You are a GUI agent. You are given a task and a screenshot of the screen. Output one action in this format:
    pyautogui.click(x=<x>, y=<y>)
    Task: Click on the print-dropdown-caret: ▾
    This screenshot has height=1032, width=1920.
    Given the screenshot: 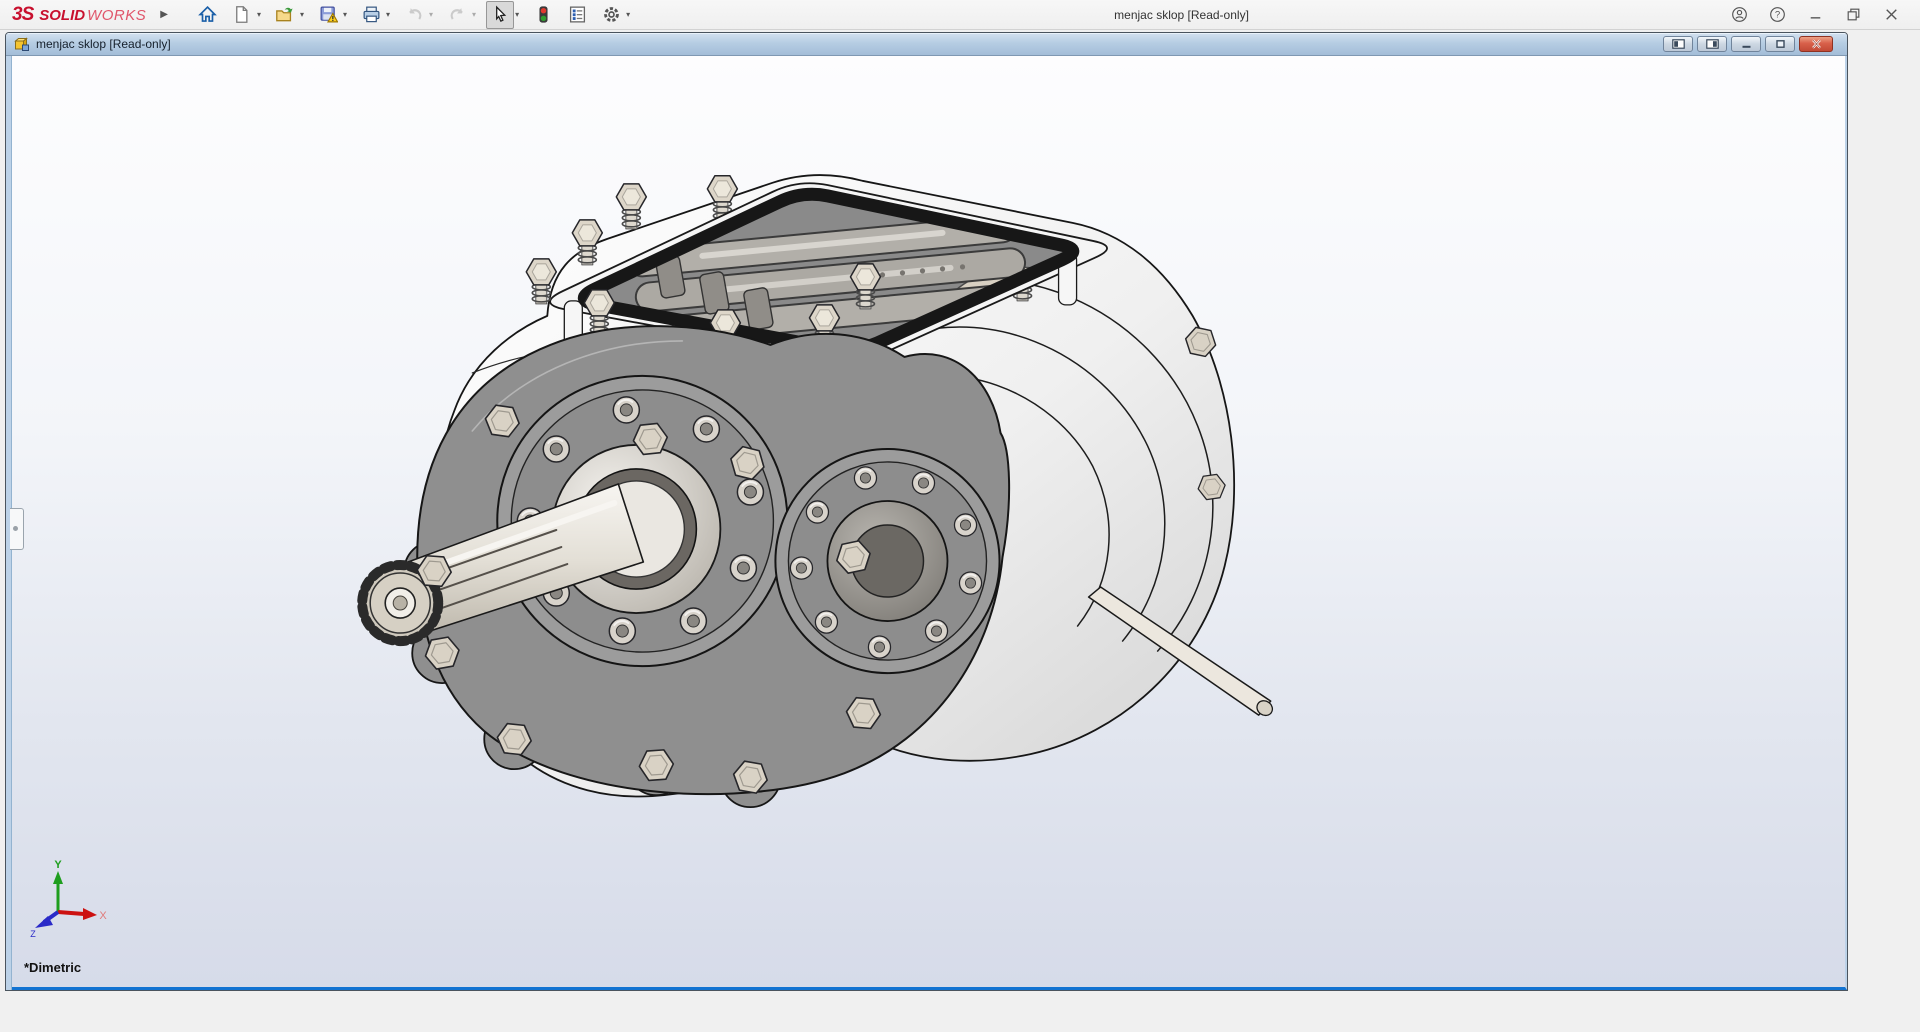 What is the action you would take?
    pyautogui.click(x=389, y=15)
    